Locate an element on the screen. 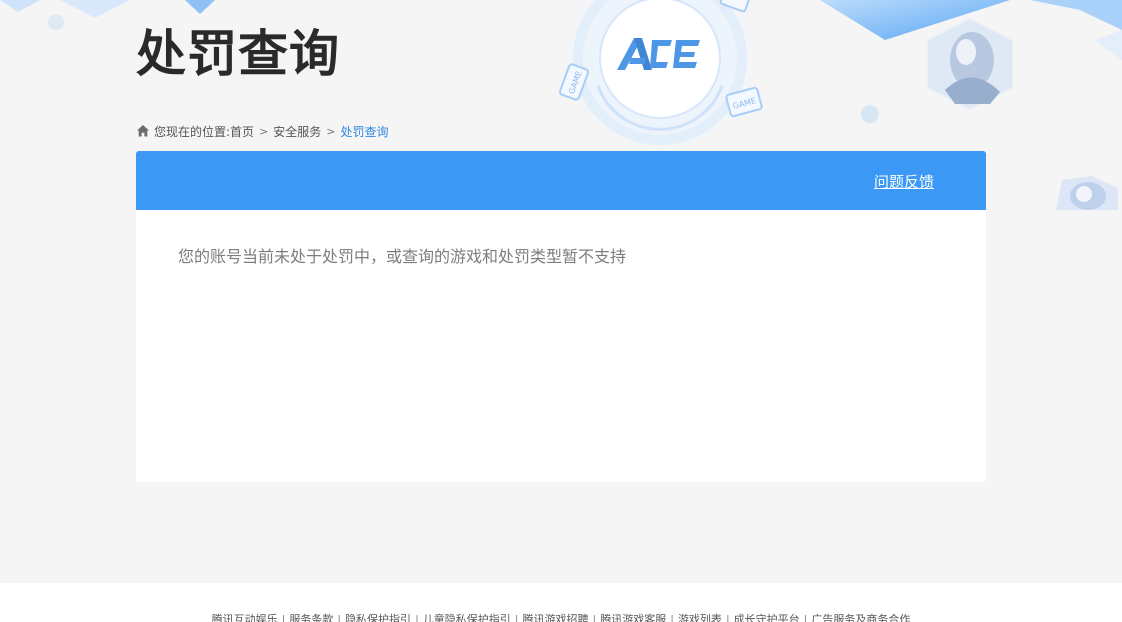 The width and height of the screenshot is (1122, 622). home-icon is located at coordinates (143, 131).